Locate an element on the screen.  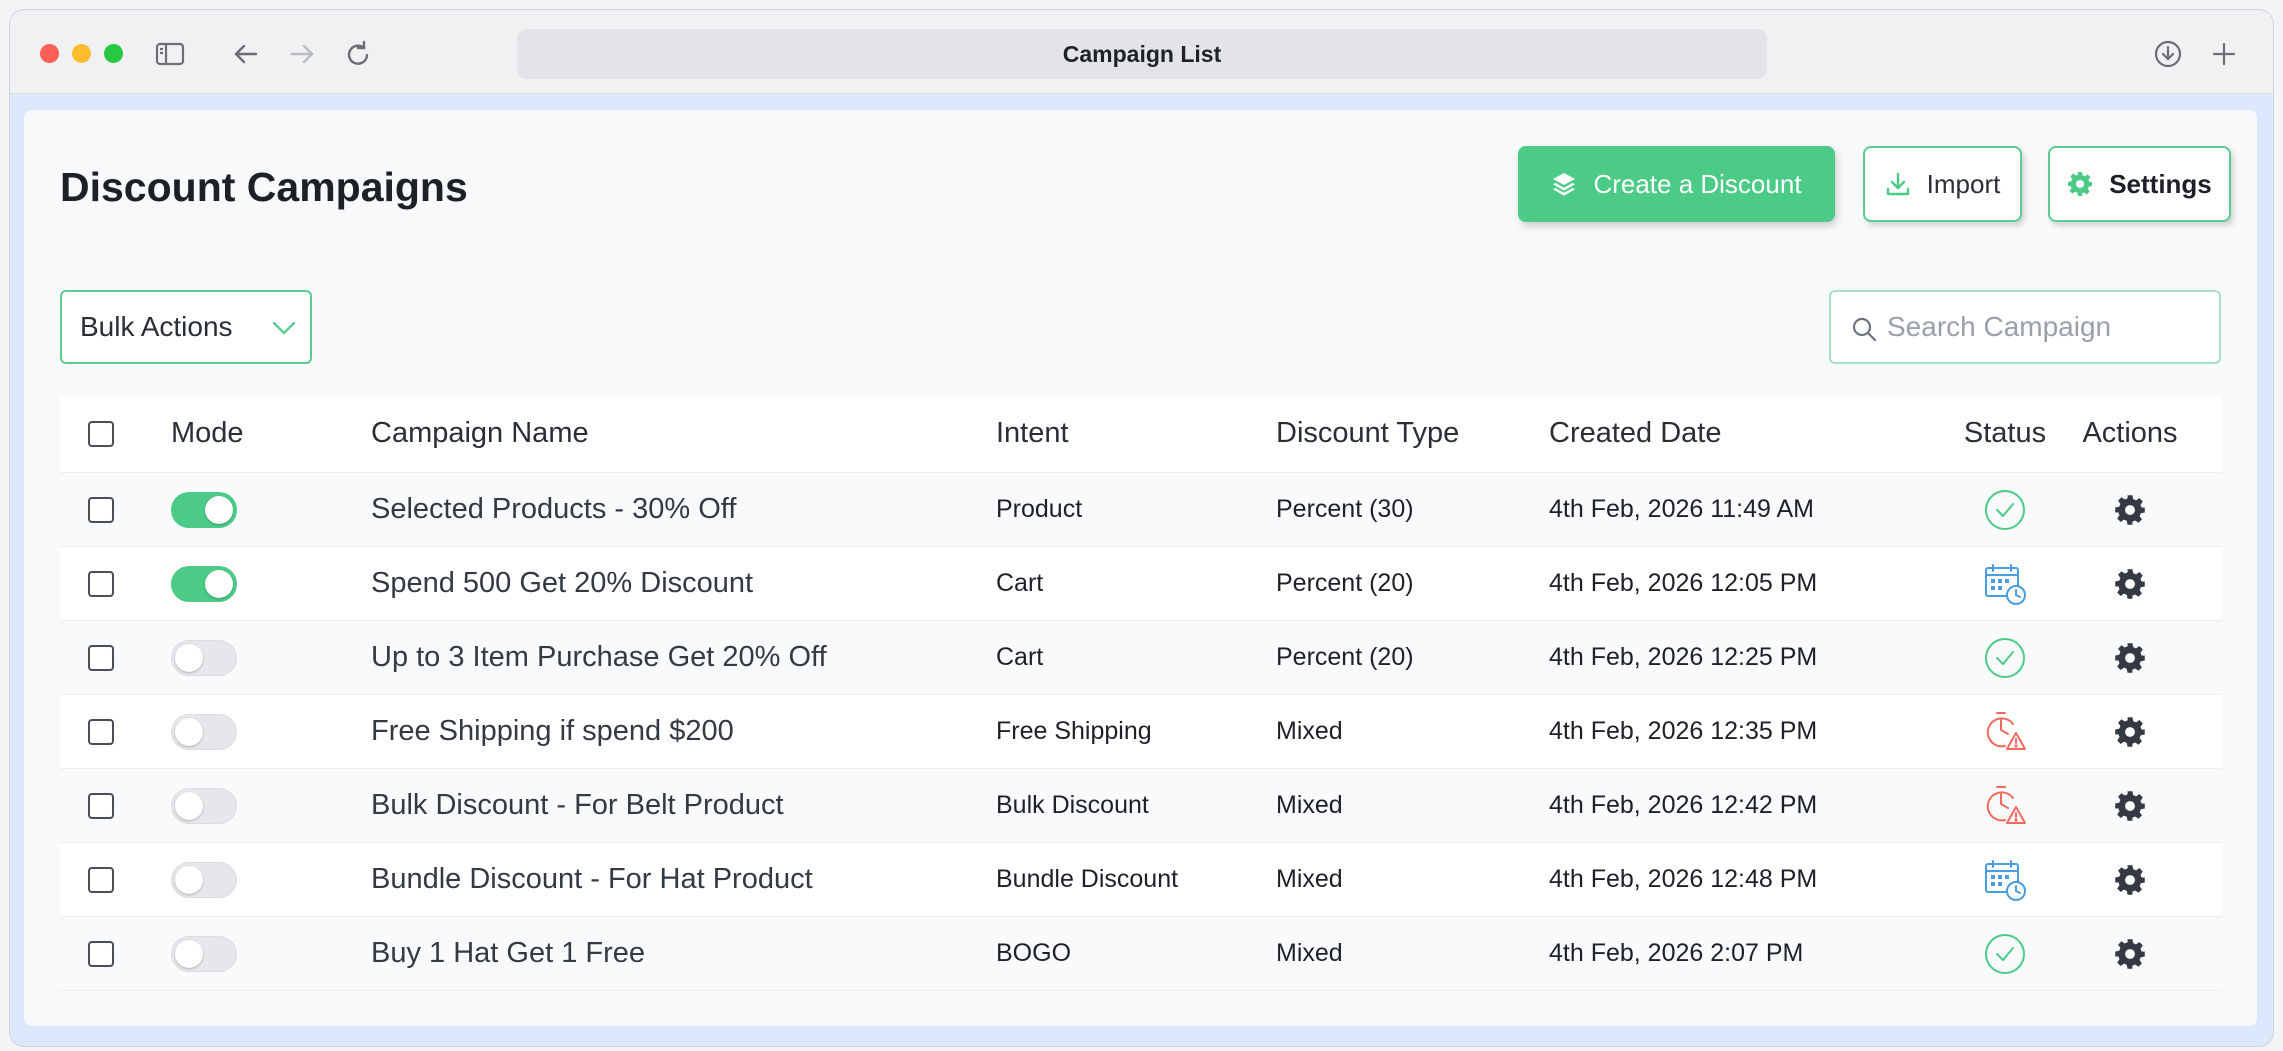
import-label: Import is located at coordinates (1963, 183).